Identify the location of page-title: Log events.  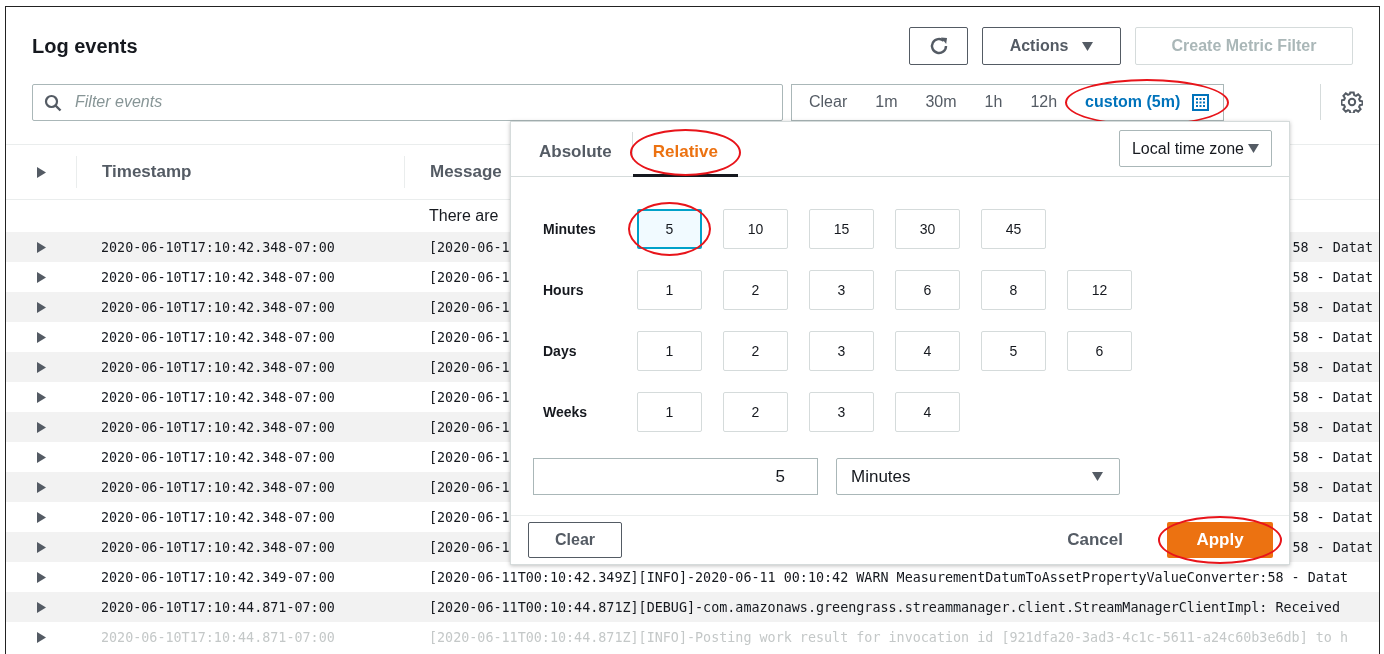
(85, 46).